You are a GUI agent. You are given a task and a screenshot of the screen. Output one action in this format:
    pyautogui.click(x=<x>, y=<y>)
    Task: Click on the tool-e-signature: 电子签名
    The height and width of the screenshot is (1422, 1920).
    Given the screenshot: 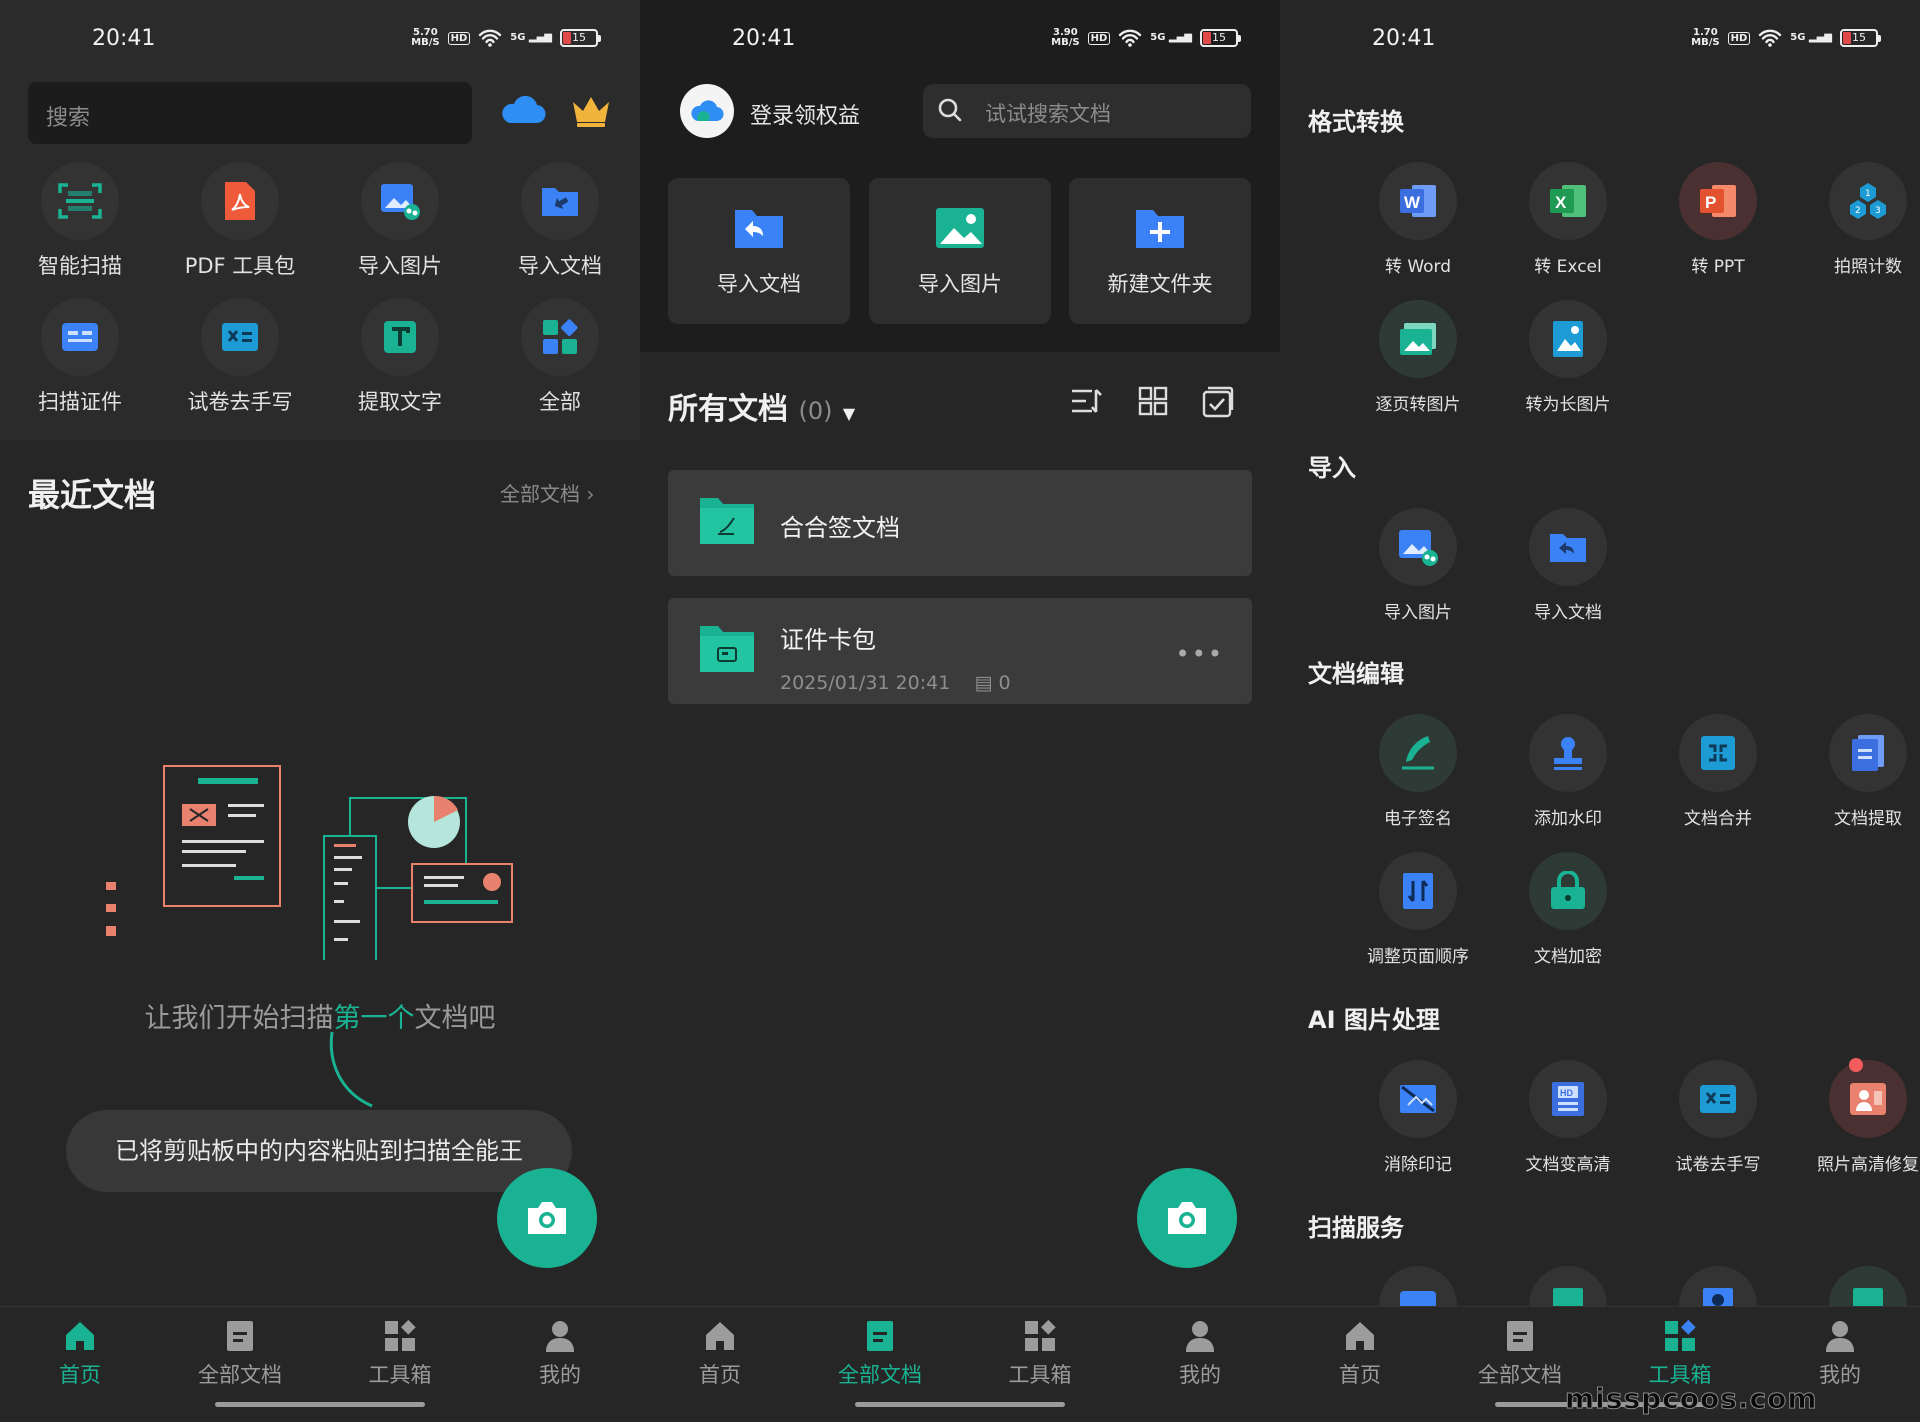 What is the action you would take?
    pyautogui.click(x=1418, y=771)
    